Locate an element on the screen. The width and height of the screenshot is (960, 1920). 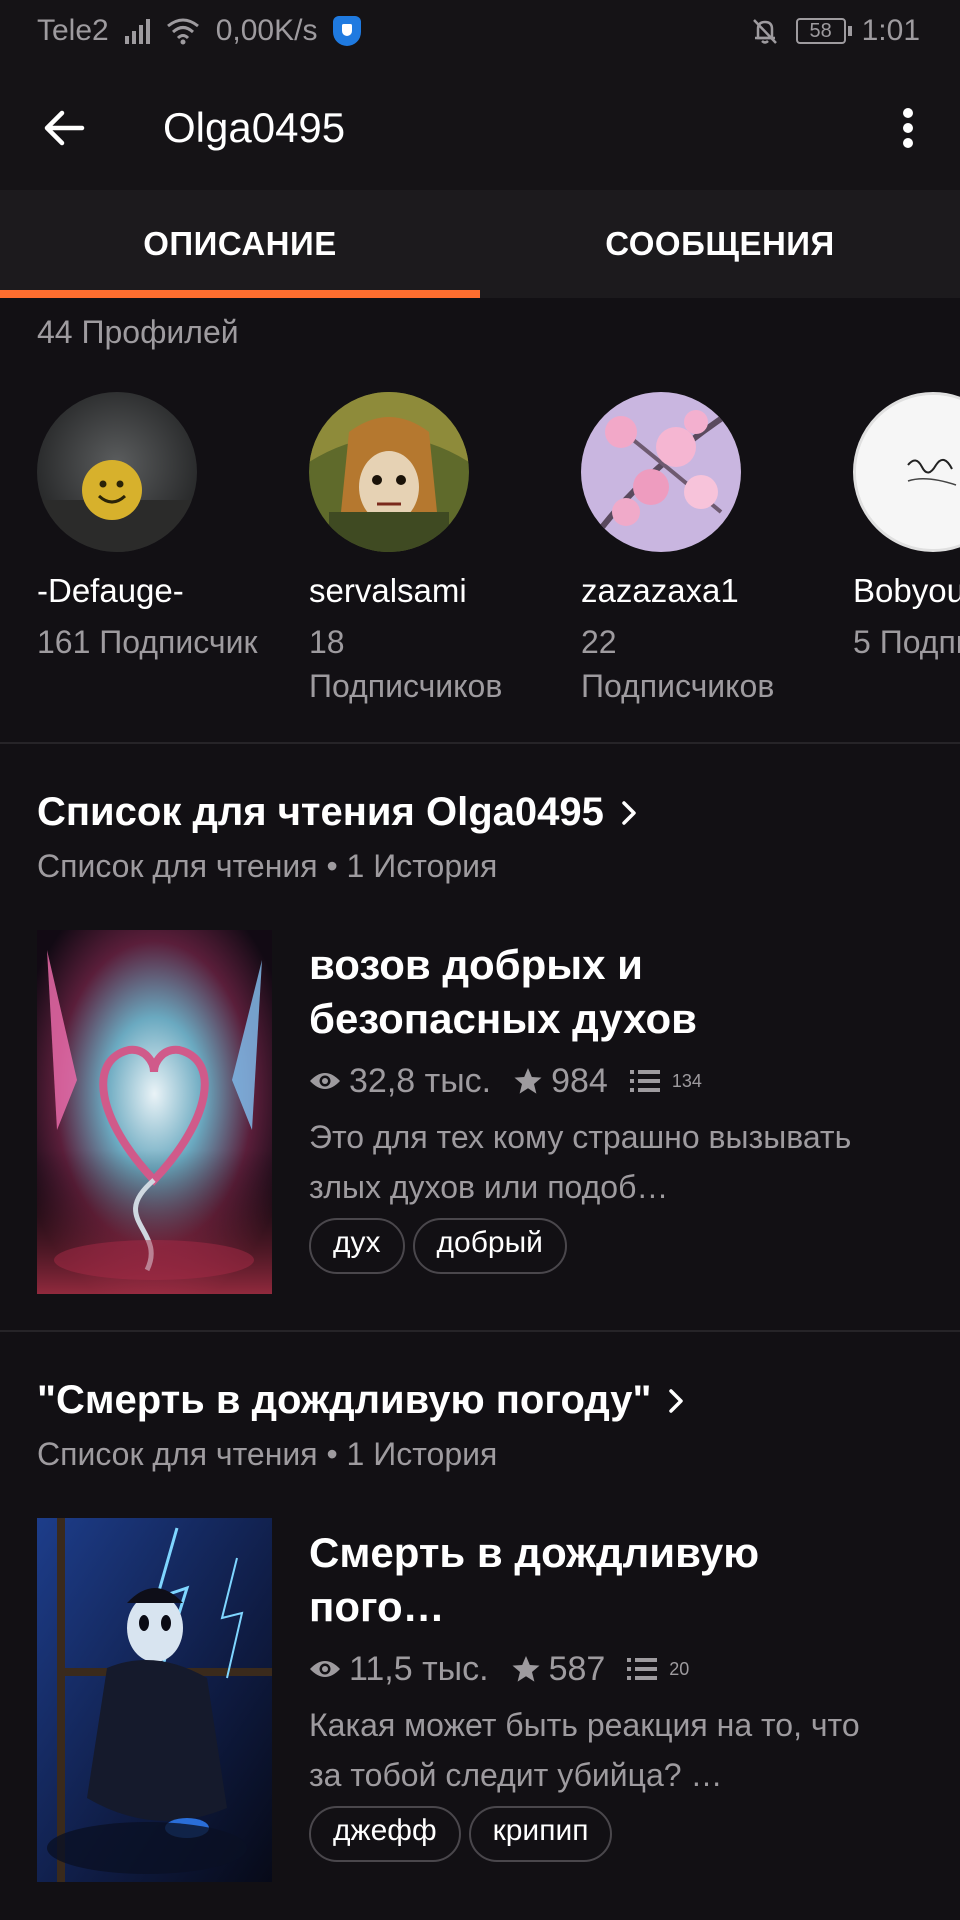
profile-card: Bobyour 5 Подписчиков is located at coordinates (906, 528).